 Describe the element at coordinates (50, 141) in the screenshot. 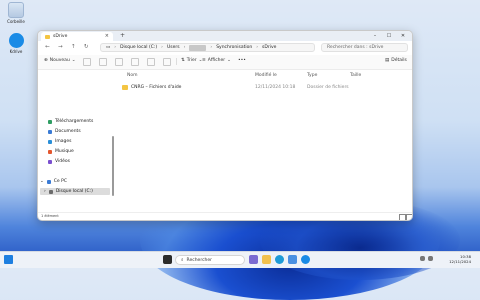

I see `images-icon` at that location.